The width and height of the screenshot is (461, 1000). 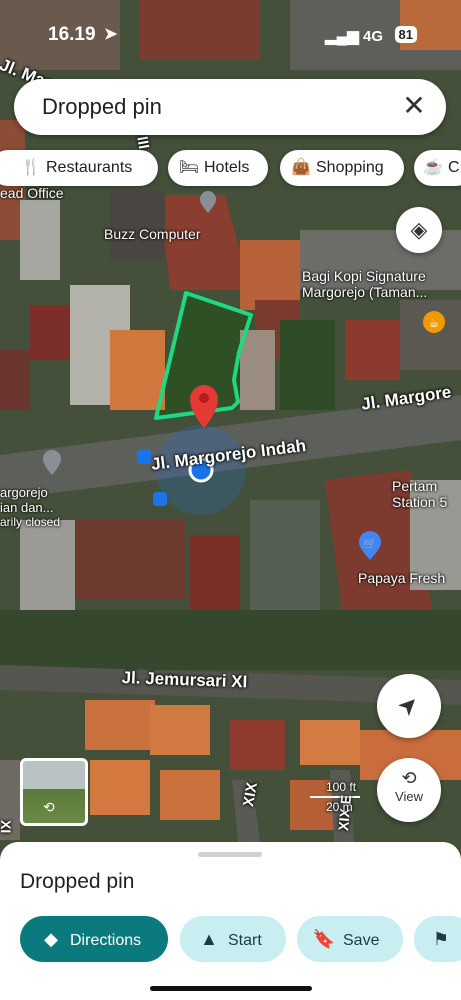 What do you see at coordinates (143, 143) in the screenshot?
I see `road-label-iii: III` at bounding box center [143, 143].